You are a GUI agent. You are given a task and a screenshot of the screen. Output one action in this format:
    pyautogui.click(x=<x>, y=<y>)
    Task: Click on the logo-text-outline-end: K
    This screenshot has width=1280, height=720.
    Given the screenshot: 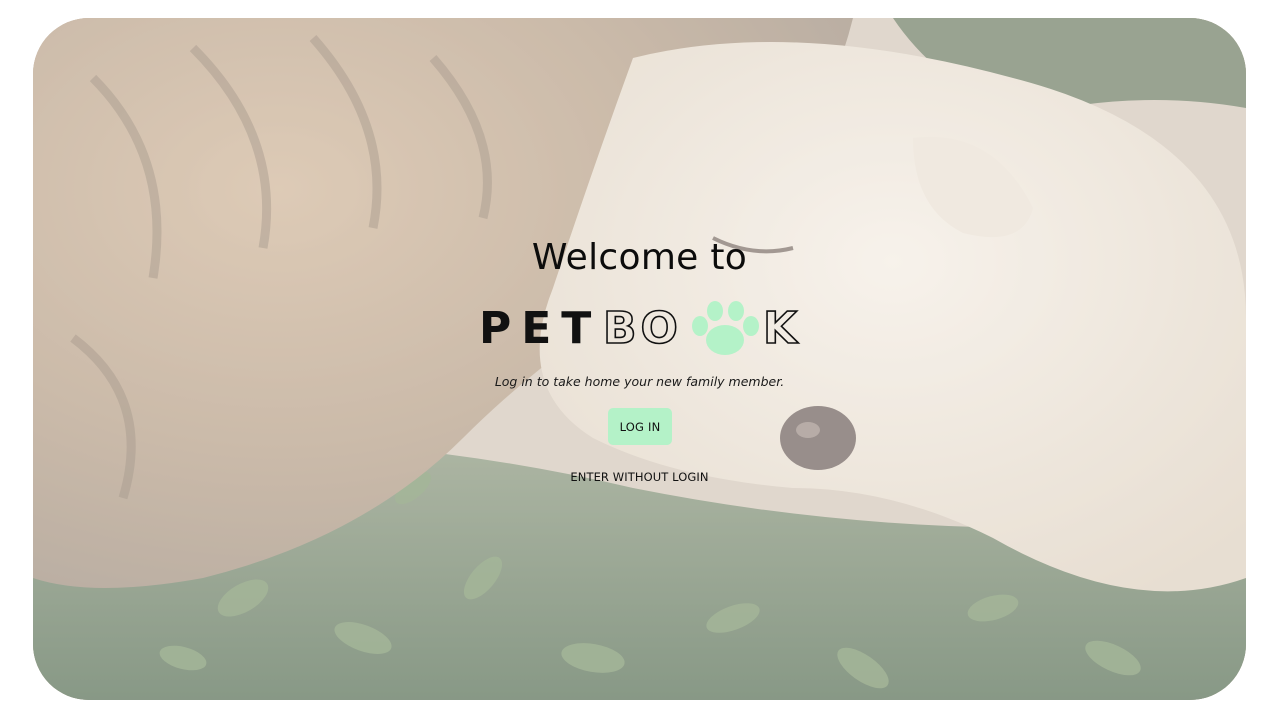 What is the action you would take?
    pyautogui.click(x=781, y=328)
    